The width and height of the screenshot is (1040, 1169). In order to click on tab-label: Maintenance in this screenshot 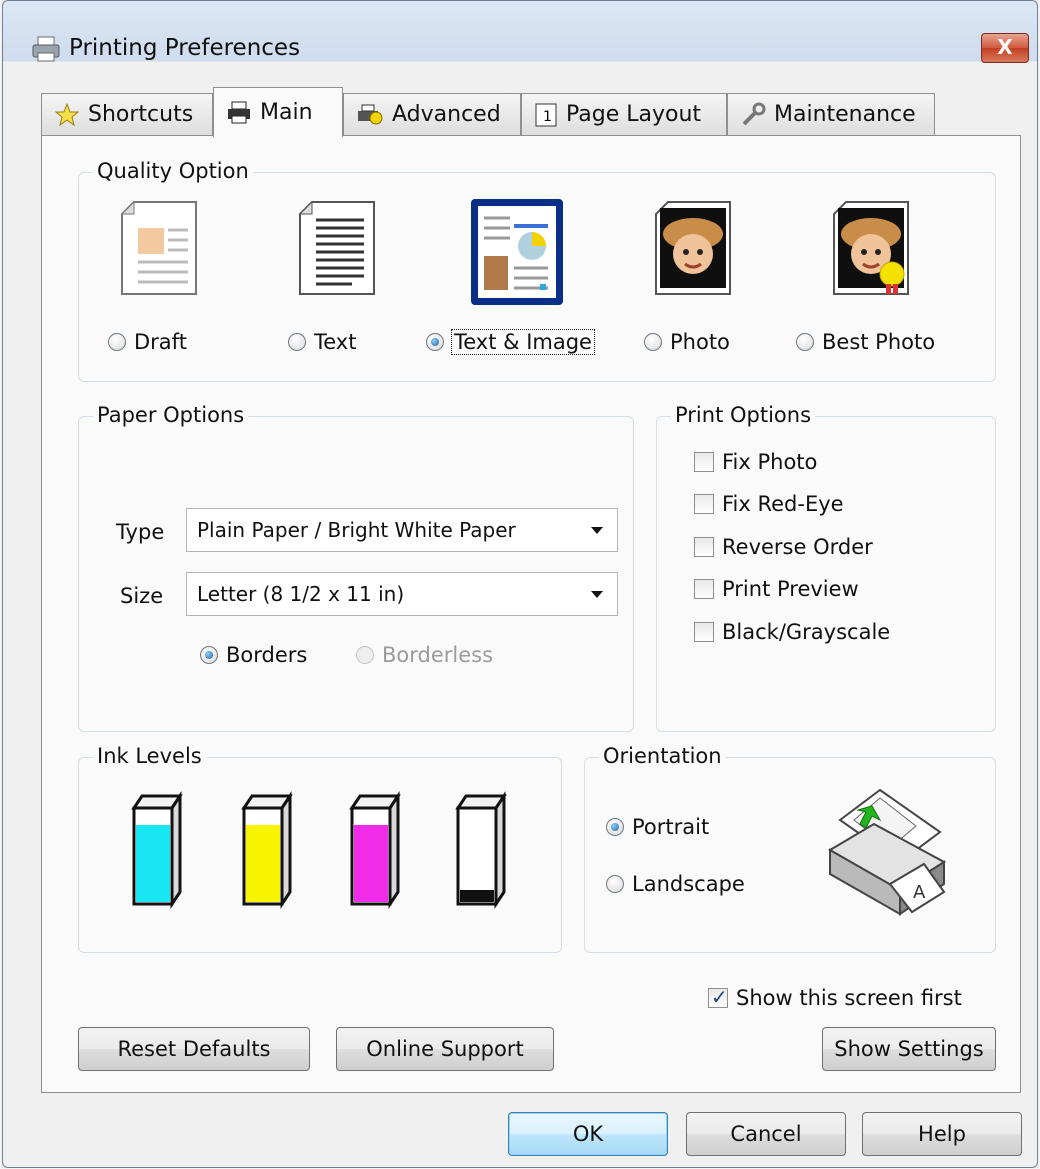, I will do `click(845, 114)`.